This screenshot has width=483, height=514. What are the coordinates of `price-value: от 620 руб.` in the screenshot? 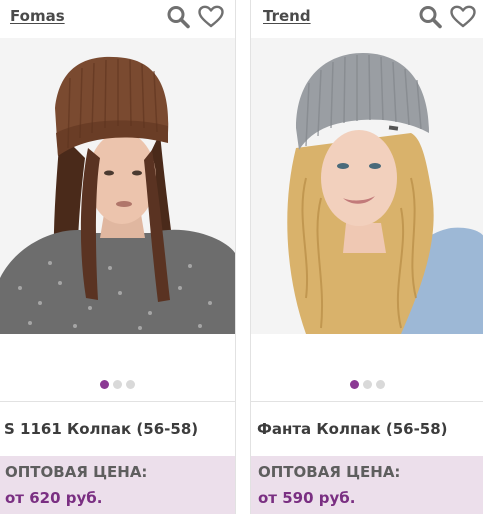 It's located at (54, 498).